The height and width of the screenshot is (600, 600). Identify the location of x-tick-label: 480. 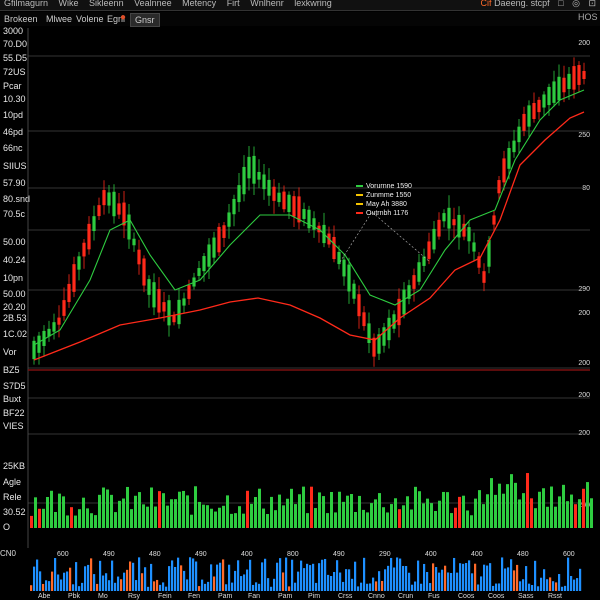
(155, 554).